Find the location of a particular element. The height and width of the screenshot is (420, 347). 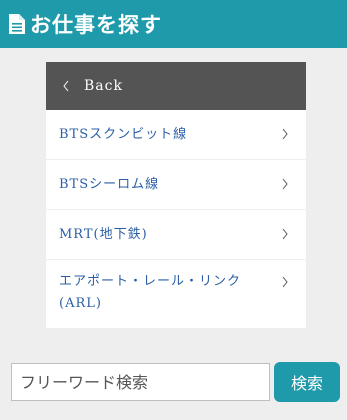

document-icon is located at coordinates (17, 24).